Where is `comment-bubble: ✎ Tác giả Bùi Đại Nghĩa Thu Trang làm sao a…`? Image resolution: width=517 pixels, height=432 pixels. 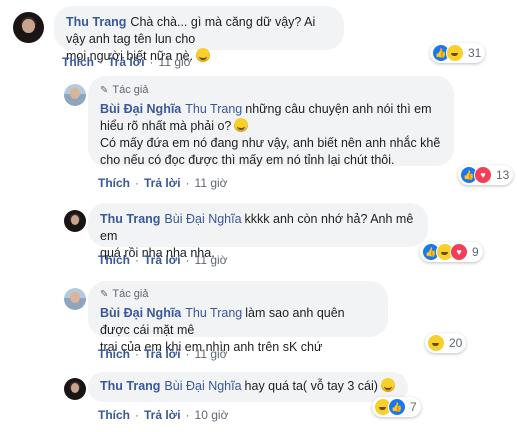 comment-bubble: ✎ Tác giả Bùi Đại Nghĩa Thu Trang làm sao a… is located at coordinates (238, 317).